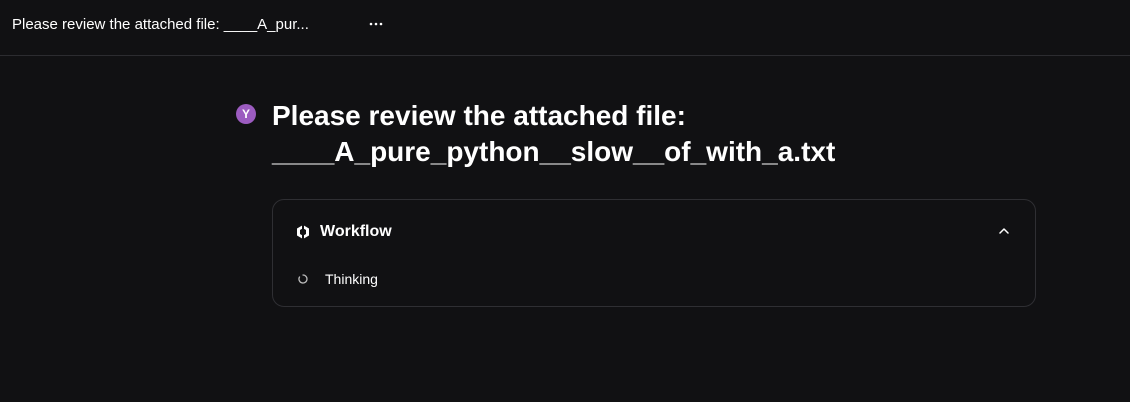 The height and width of the screenshot is (402, 1130). What do you see at coordinates (479, 115) in the screenshot?
I see `message-title-line1: Please review the attached file:` at bounding box center [479, 115].